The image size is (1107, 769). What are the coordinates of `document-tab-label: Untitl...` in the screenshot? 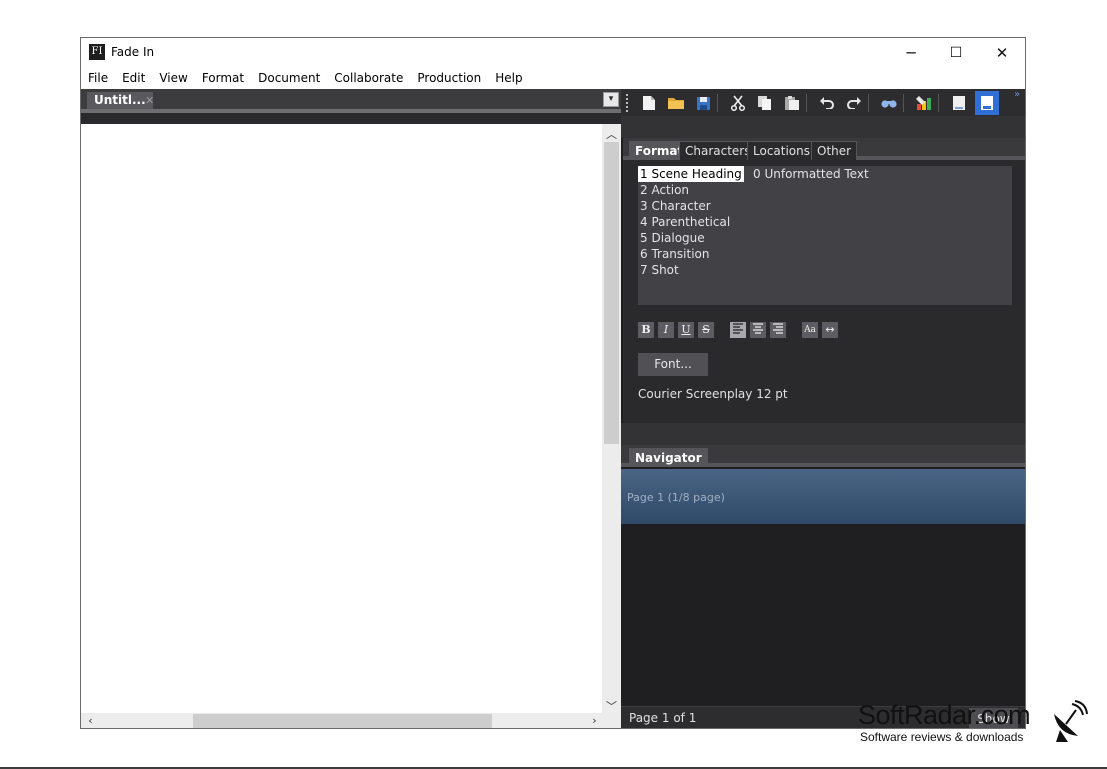 It's located at (120, 100).